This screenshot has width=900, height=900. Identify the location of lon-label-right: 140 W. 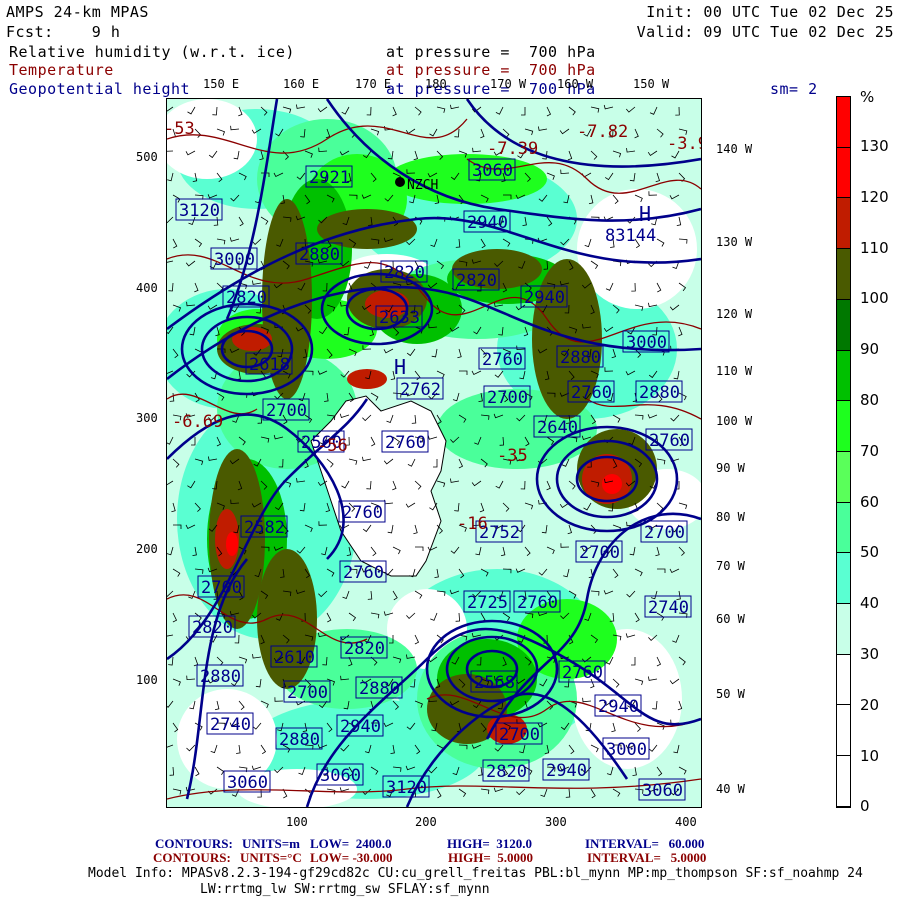
(734, 149).